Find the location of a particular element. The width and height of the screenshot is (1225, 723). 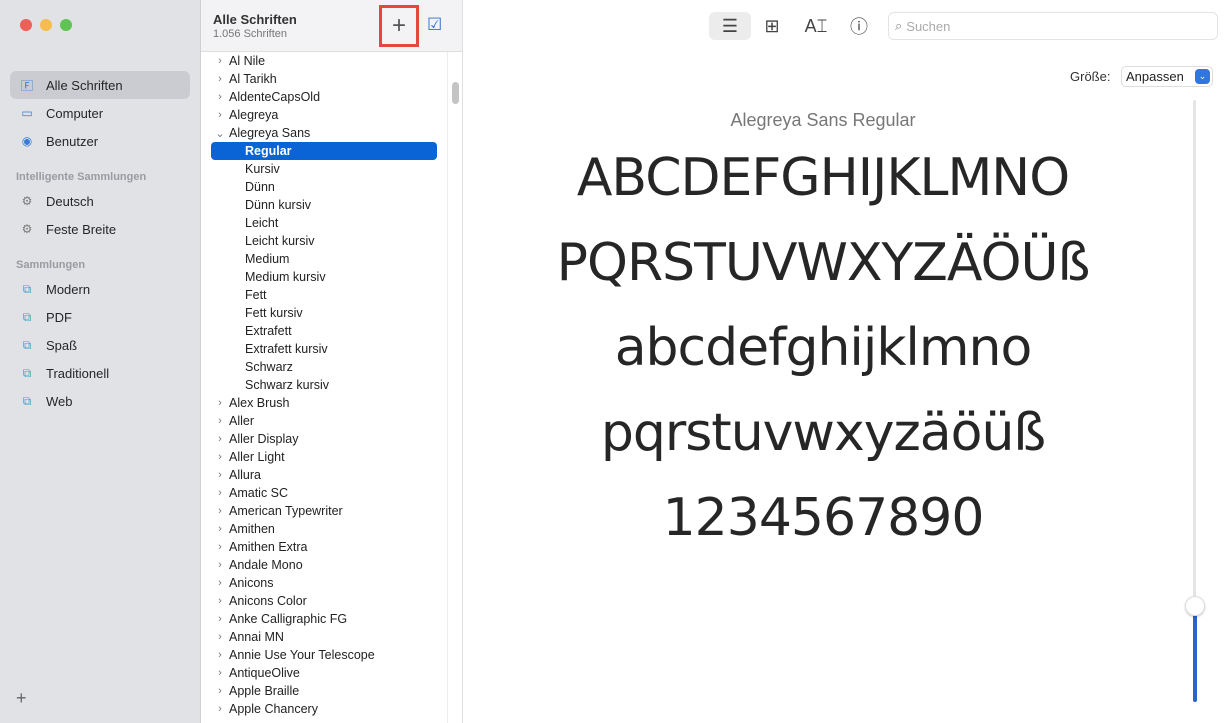

font-list-item: Extrafett kursiv is located at coordinates (324, 349).